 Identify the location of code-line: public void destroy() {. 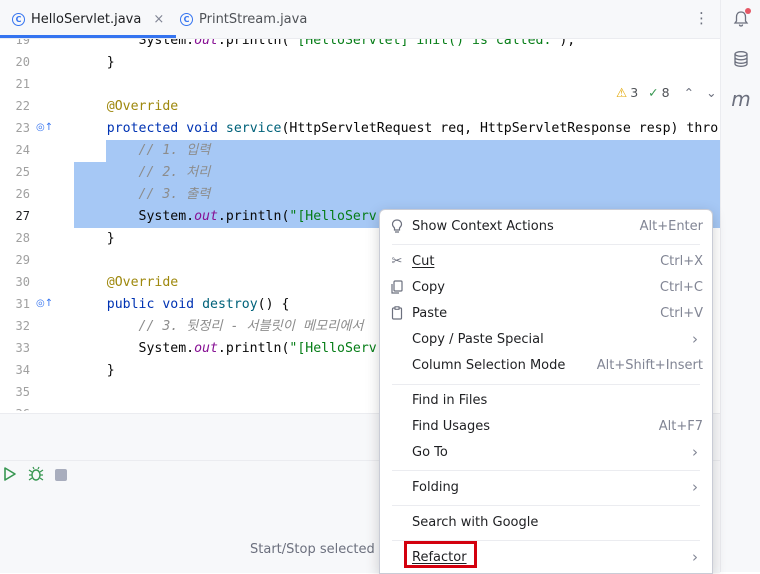
(198, 304).